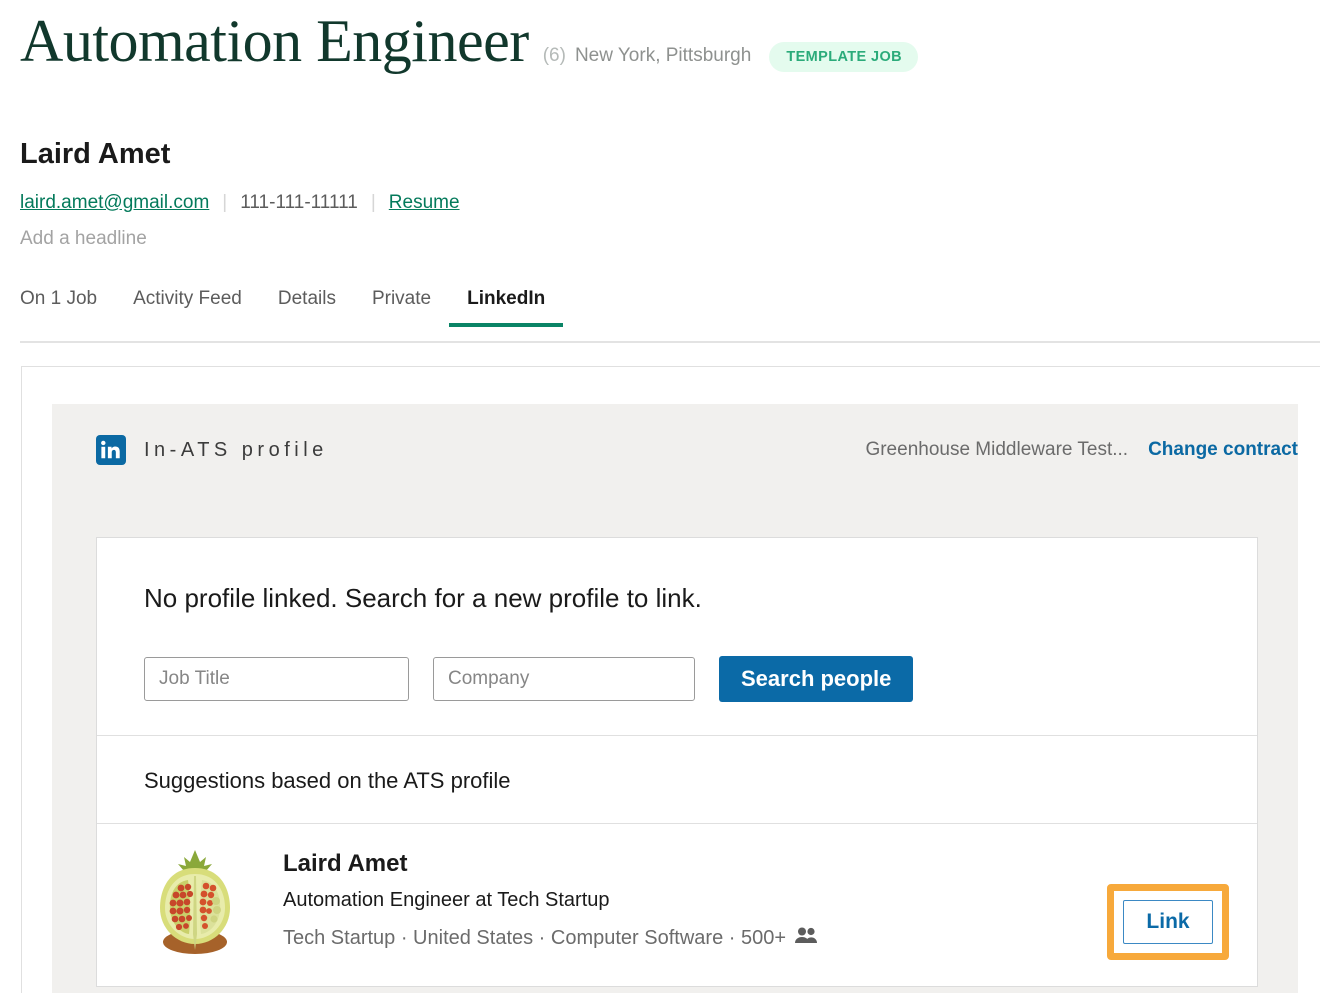  I want to click on tab-linkedin: LinkedIn, so click(506, 307).